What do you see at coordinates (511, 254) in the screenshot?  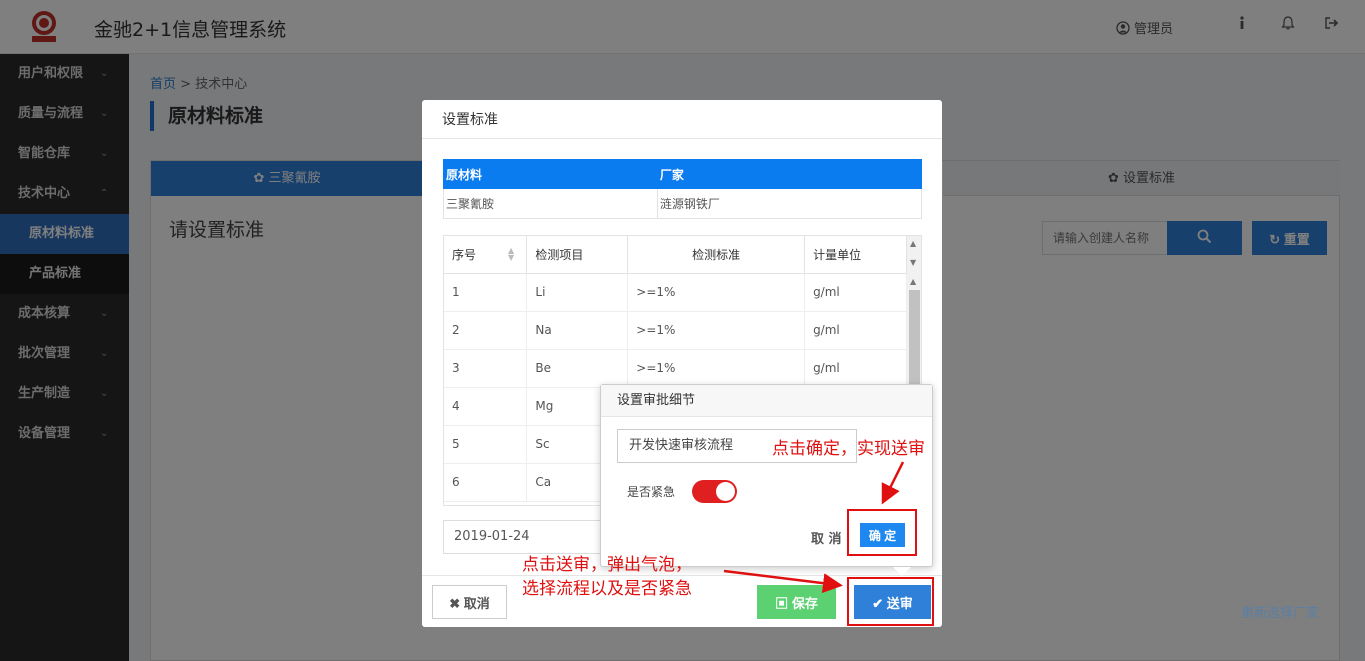 I see `sort-icon: ▲ ▼` at bounding box center [511, 254].